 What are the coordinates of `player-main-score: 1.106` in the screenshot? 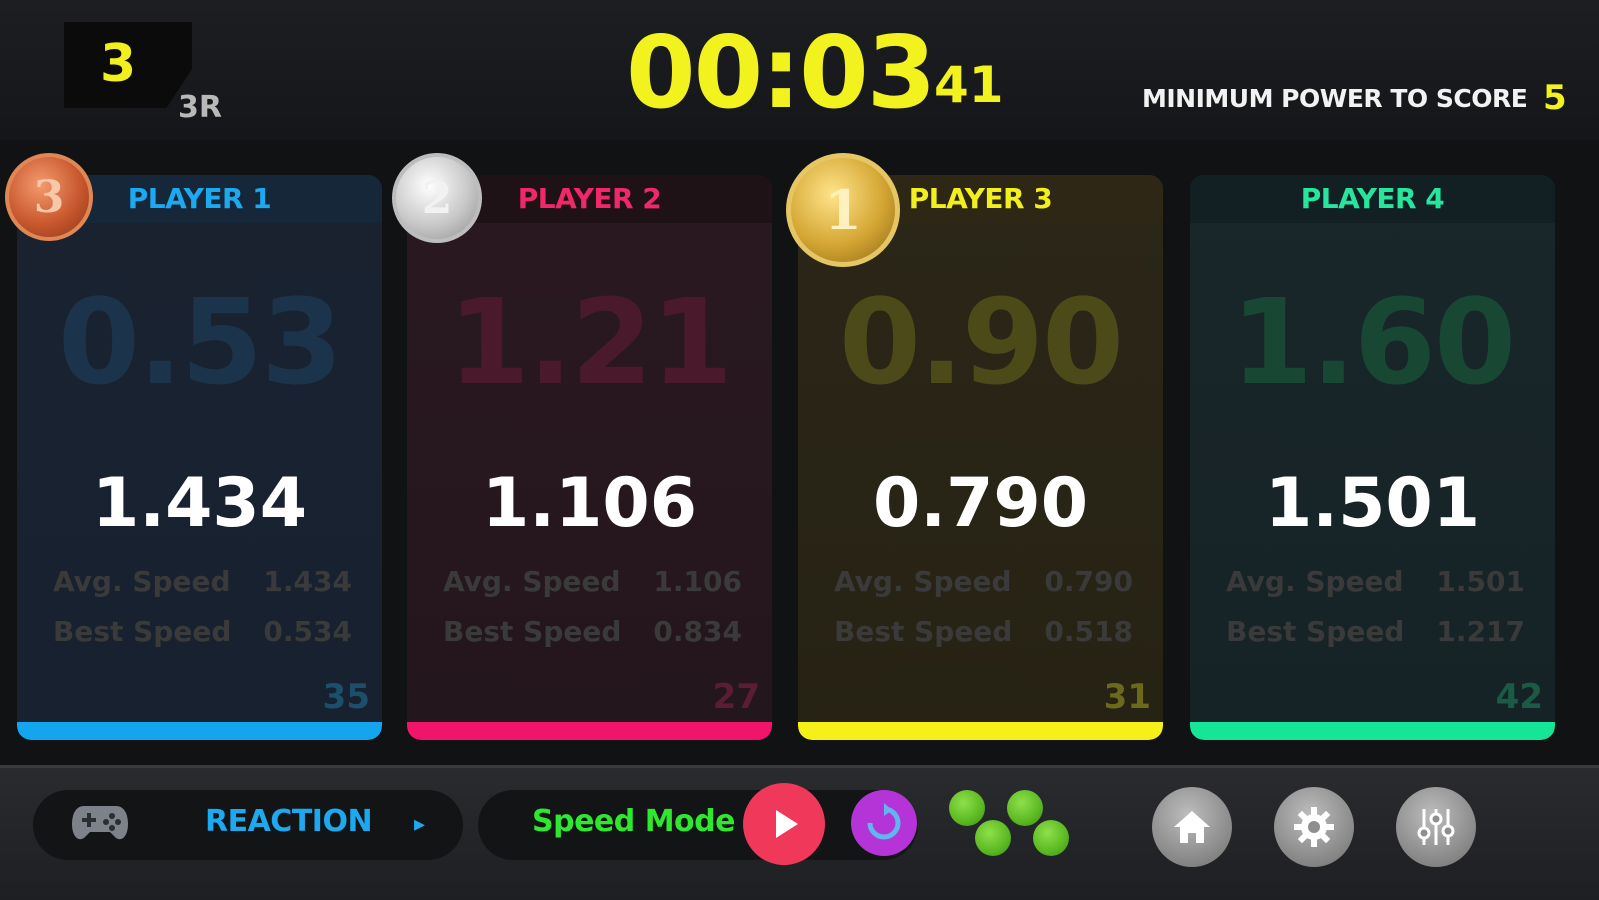 It's located at (589, 503).